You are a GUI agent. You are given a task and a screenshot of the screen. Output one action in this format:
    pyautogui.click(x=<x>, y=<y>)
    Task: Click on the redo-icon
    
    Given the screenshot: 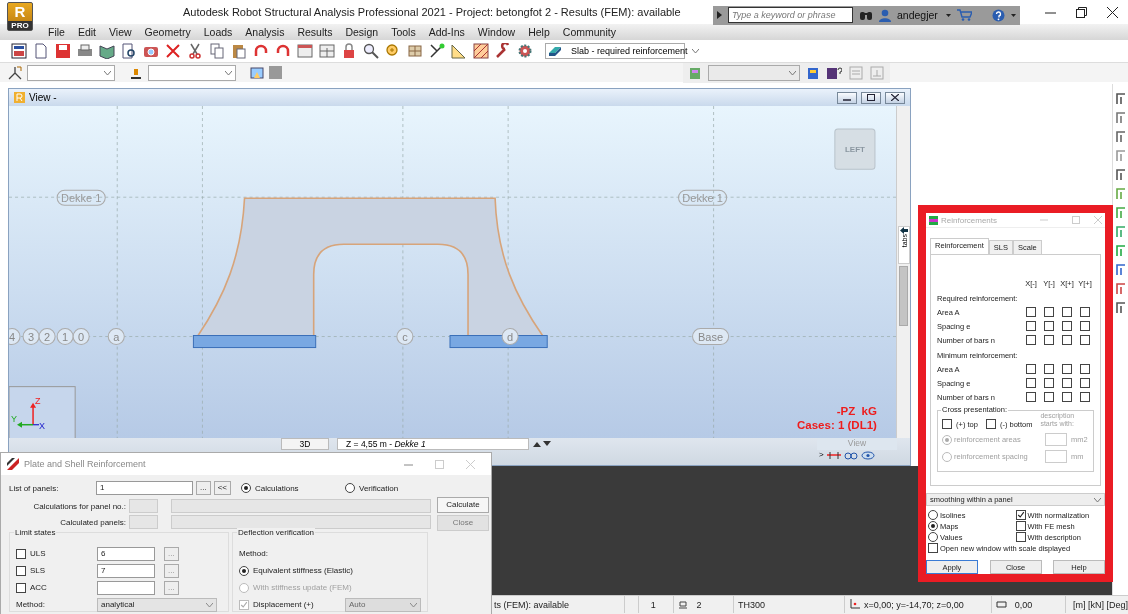 What is the action you would take?
    pyautogui.click(x=283, y=51)
    